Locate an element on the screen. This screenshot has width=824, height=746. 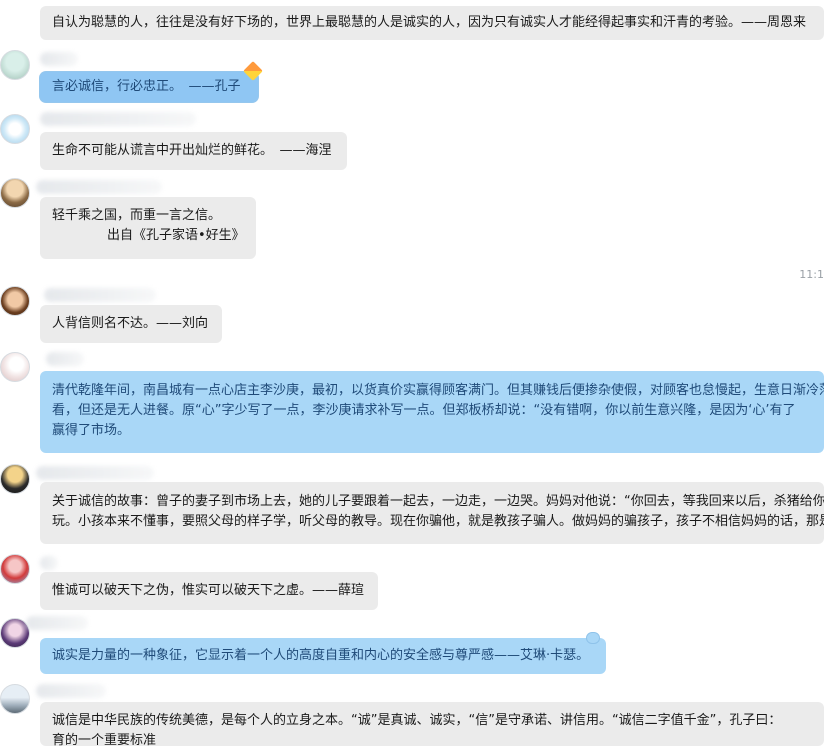
message-text: 人背信则名不达。——刘向 is located at coordinates (130, 323).